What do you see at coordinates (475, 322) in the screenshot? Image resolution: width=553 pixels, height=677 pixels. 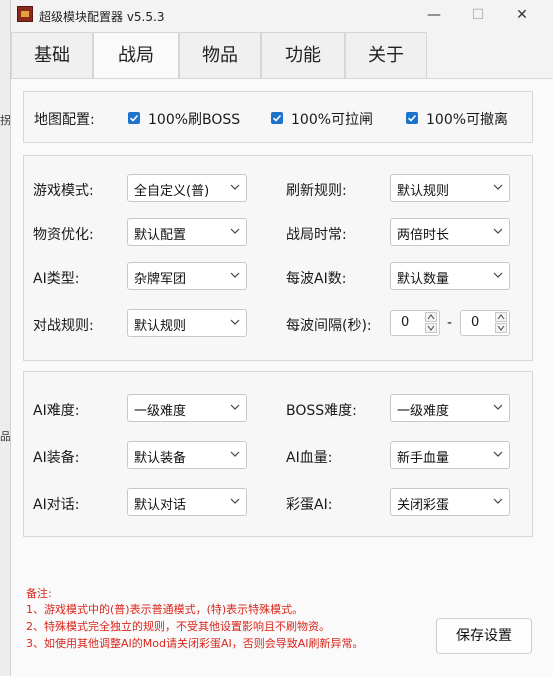 I see `interval-max-value: 0` at bounding box center [475, 322].